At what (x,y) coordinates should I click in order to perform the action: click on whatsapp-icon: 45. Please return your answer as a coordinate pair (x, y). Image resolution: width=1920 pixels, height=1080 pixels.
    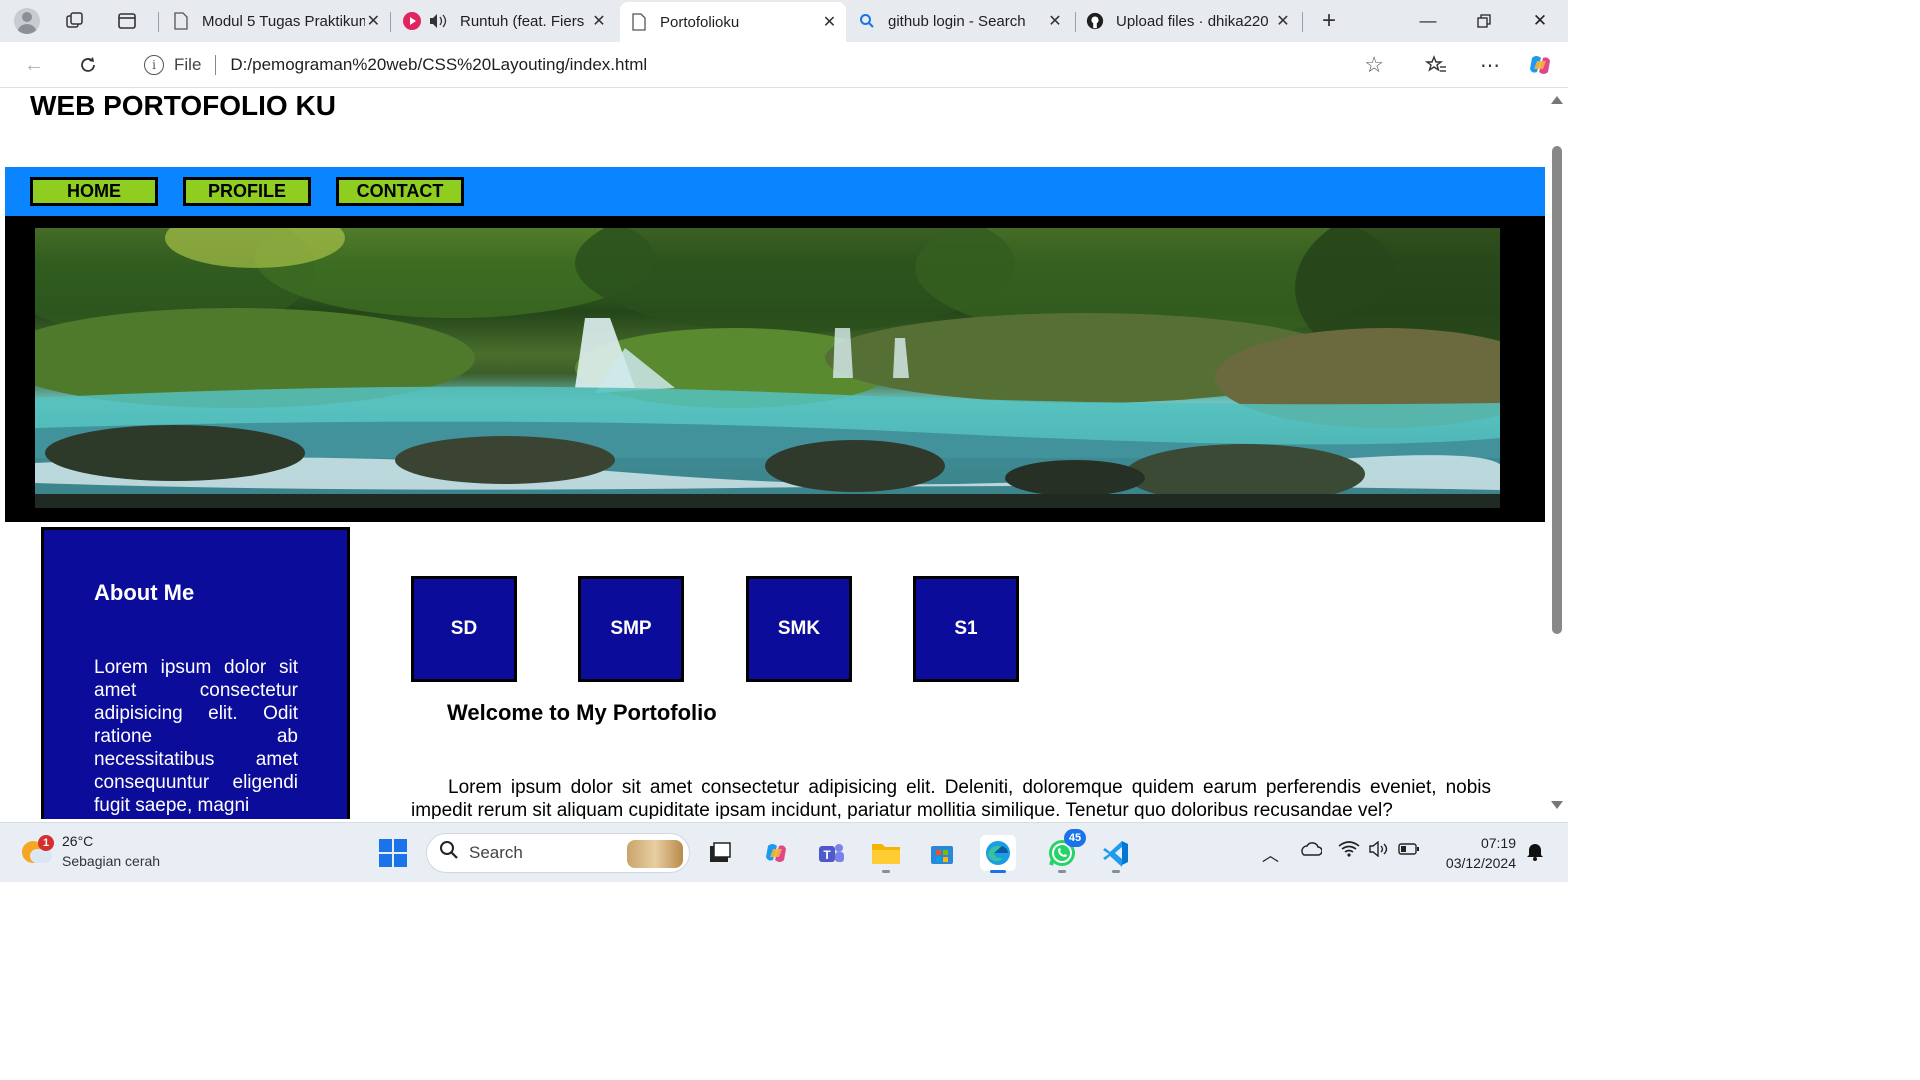
    Looking at the image, I should click on (1065, 851).